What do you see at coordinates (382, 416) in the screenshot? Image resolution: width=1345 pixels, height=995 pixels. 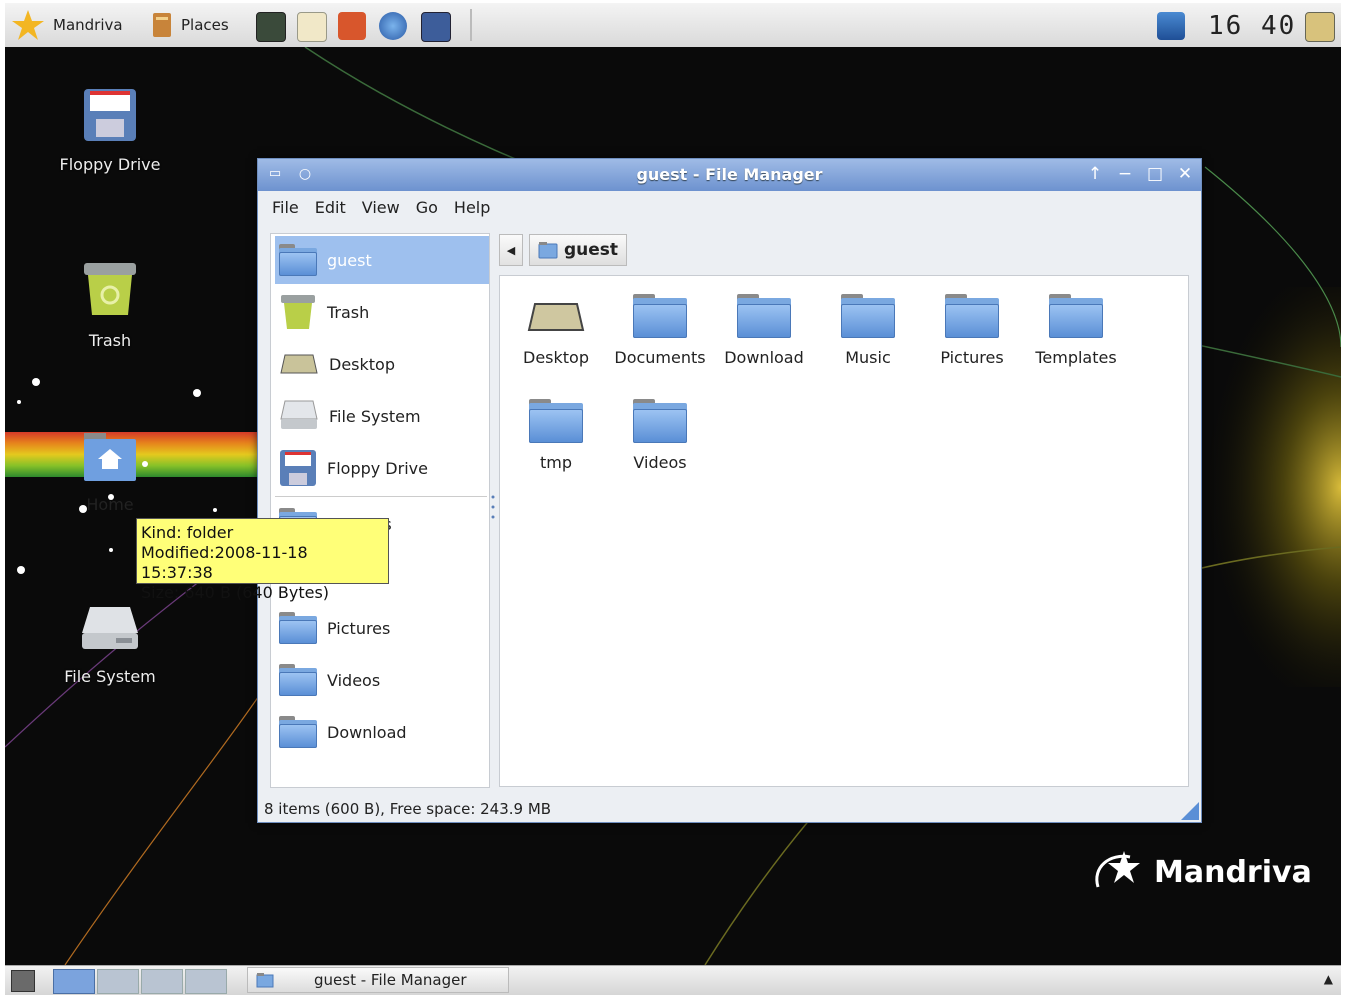 I see `sidebar-item-file-system: File System` at bounding box center [382, 416].